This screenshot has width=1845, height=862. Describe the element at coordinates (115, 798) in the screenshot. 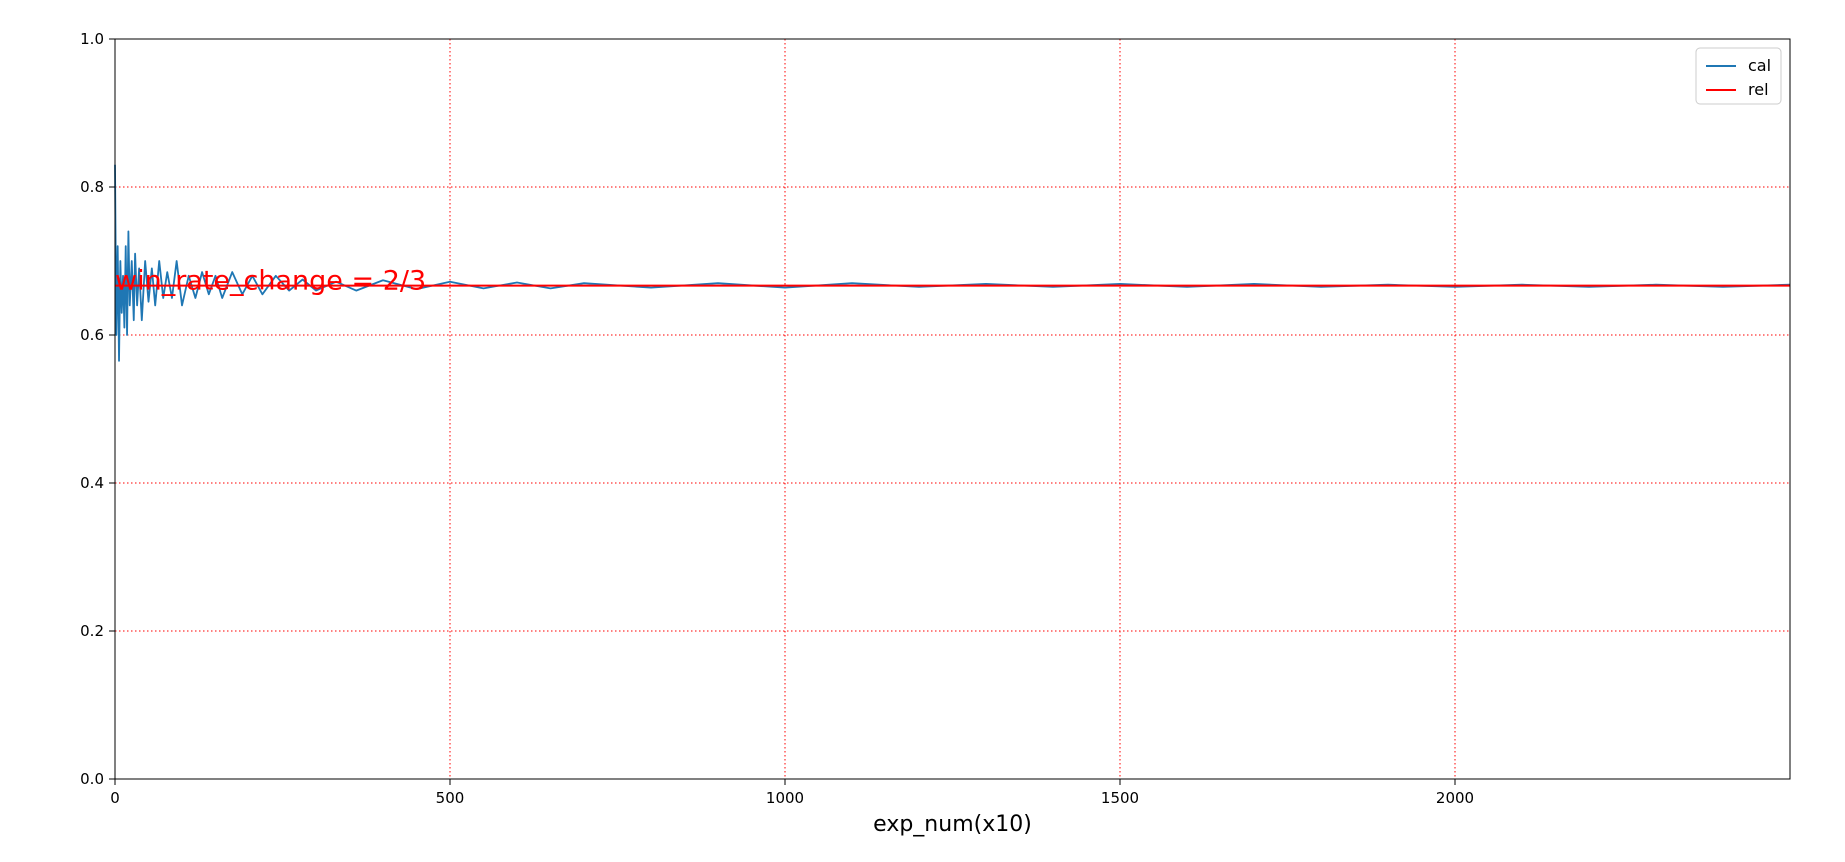

I see `x-tick-label: 0` at that location.